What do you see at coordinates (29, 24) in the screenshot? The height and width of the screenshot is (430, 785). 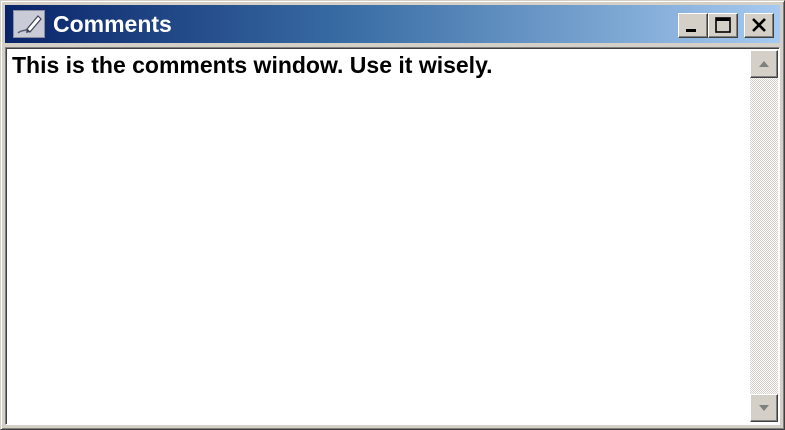 I see `pen-icon` at bounding box center [29, 24].